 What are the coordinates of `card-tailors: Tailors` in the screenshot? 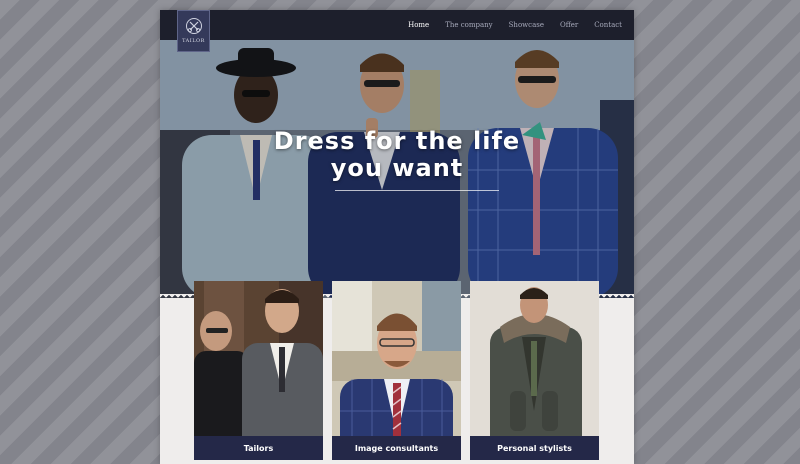 It's located at (258, 370).